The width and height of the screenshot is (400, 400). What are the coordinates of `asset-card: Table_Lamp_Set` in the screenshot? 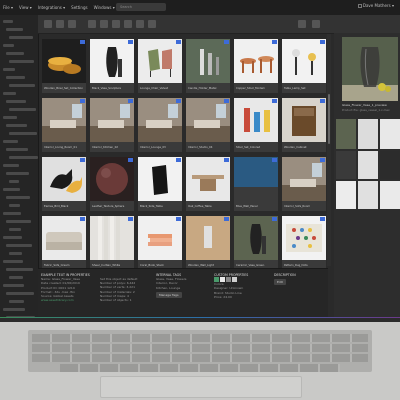 It's located at (304, 66).